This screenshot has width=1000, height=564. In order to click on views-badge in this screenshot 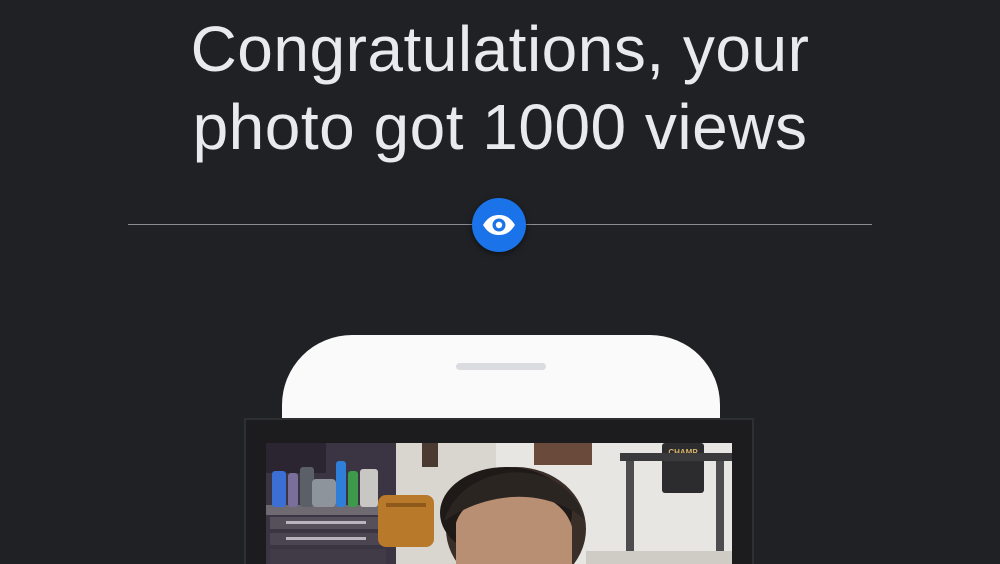, I will do `click(499, 225)`.